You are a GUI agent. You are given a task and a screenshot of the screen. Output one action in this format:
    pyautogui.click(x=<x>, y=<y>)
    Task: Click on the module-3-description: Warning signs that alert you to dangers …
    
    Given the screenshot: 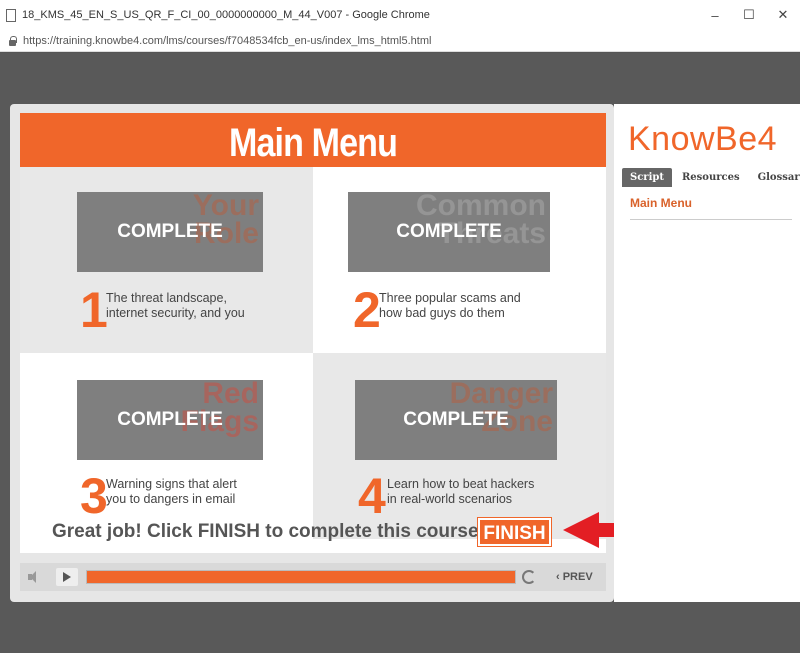 What is the action you would take?
    pyautogui.click(x=171, y=492)
    